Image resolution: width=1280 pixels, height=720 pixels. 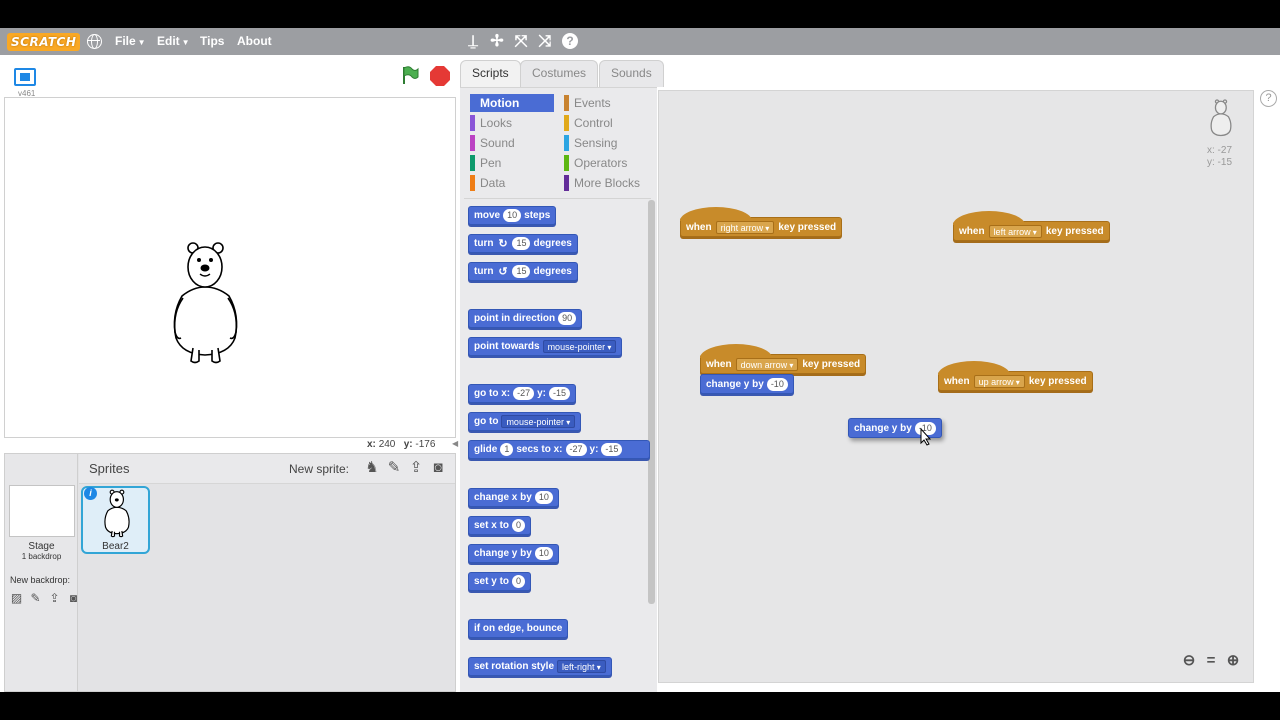 What do you see at coordinates (394, 468) in the screenshot?
I see `paint-sprite-icon: ✎` at bounding box center [394, 468].